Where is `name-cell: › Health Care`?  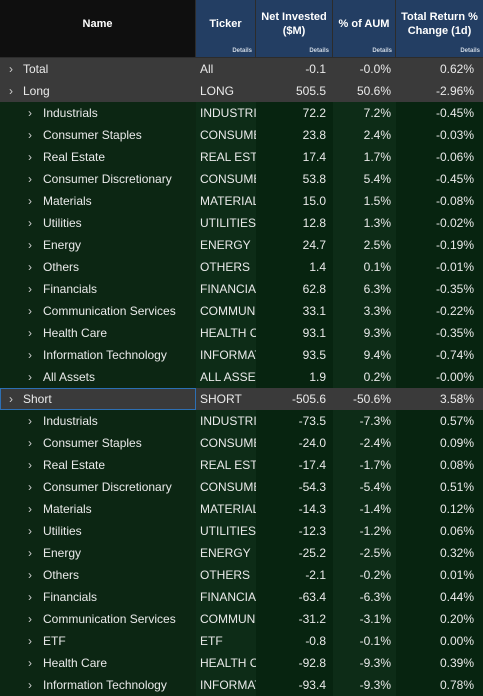
name-cell: › Health Care is located at coordinates (98, 333).